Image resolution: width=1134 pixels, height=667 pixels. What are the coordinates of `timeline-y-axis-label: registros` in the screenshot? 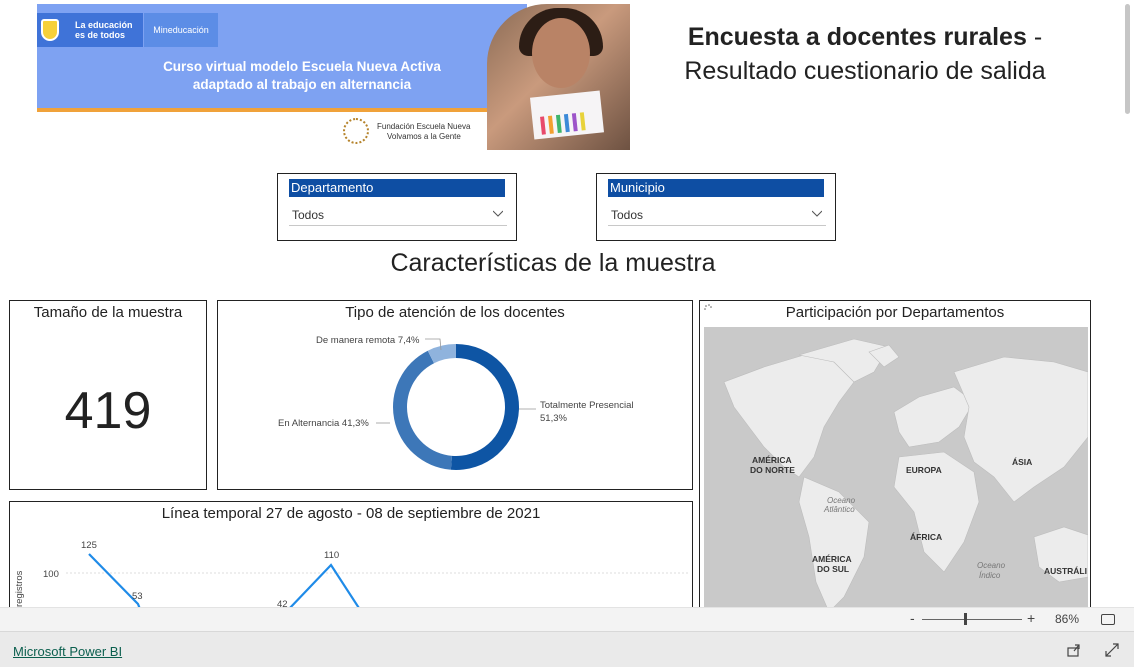 It's located at (19, 588).